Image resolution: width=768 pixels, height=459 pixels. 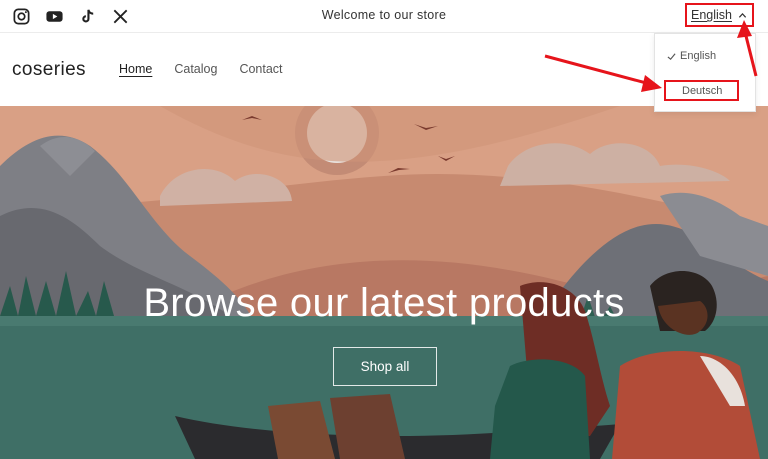 I want to click on shop-all-button: Shop all, so click(x=385, y=366).